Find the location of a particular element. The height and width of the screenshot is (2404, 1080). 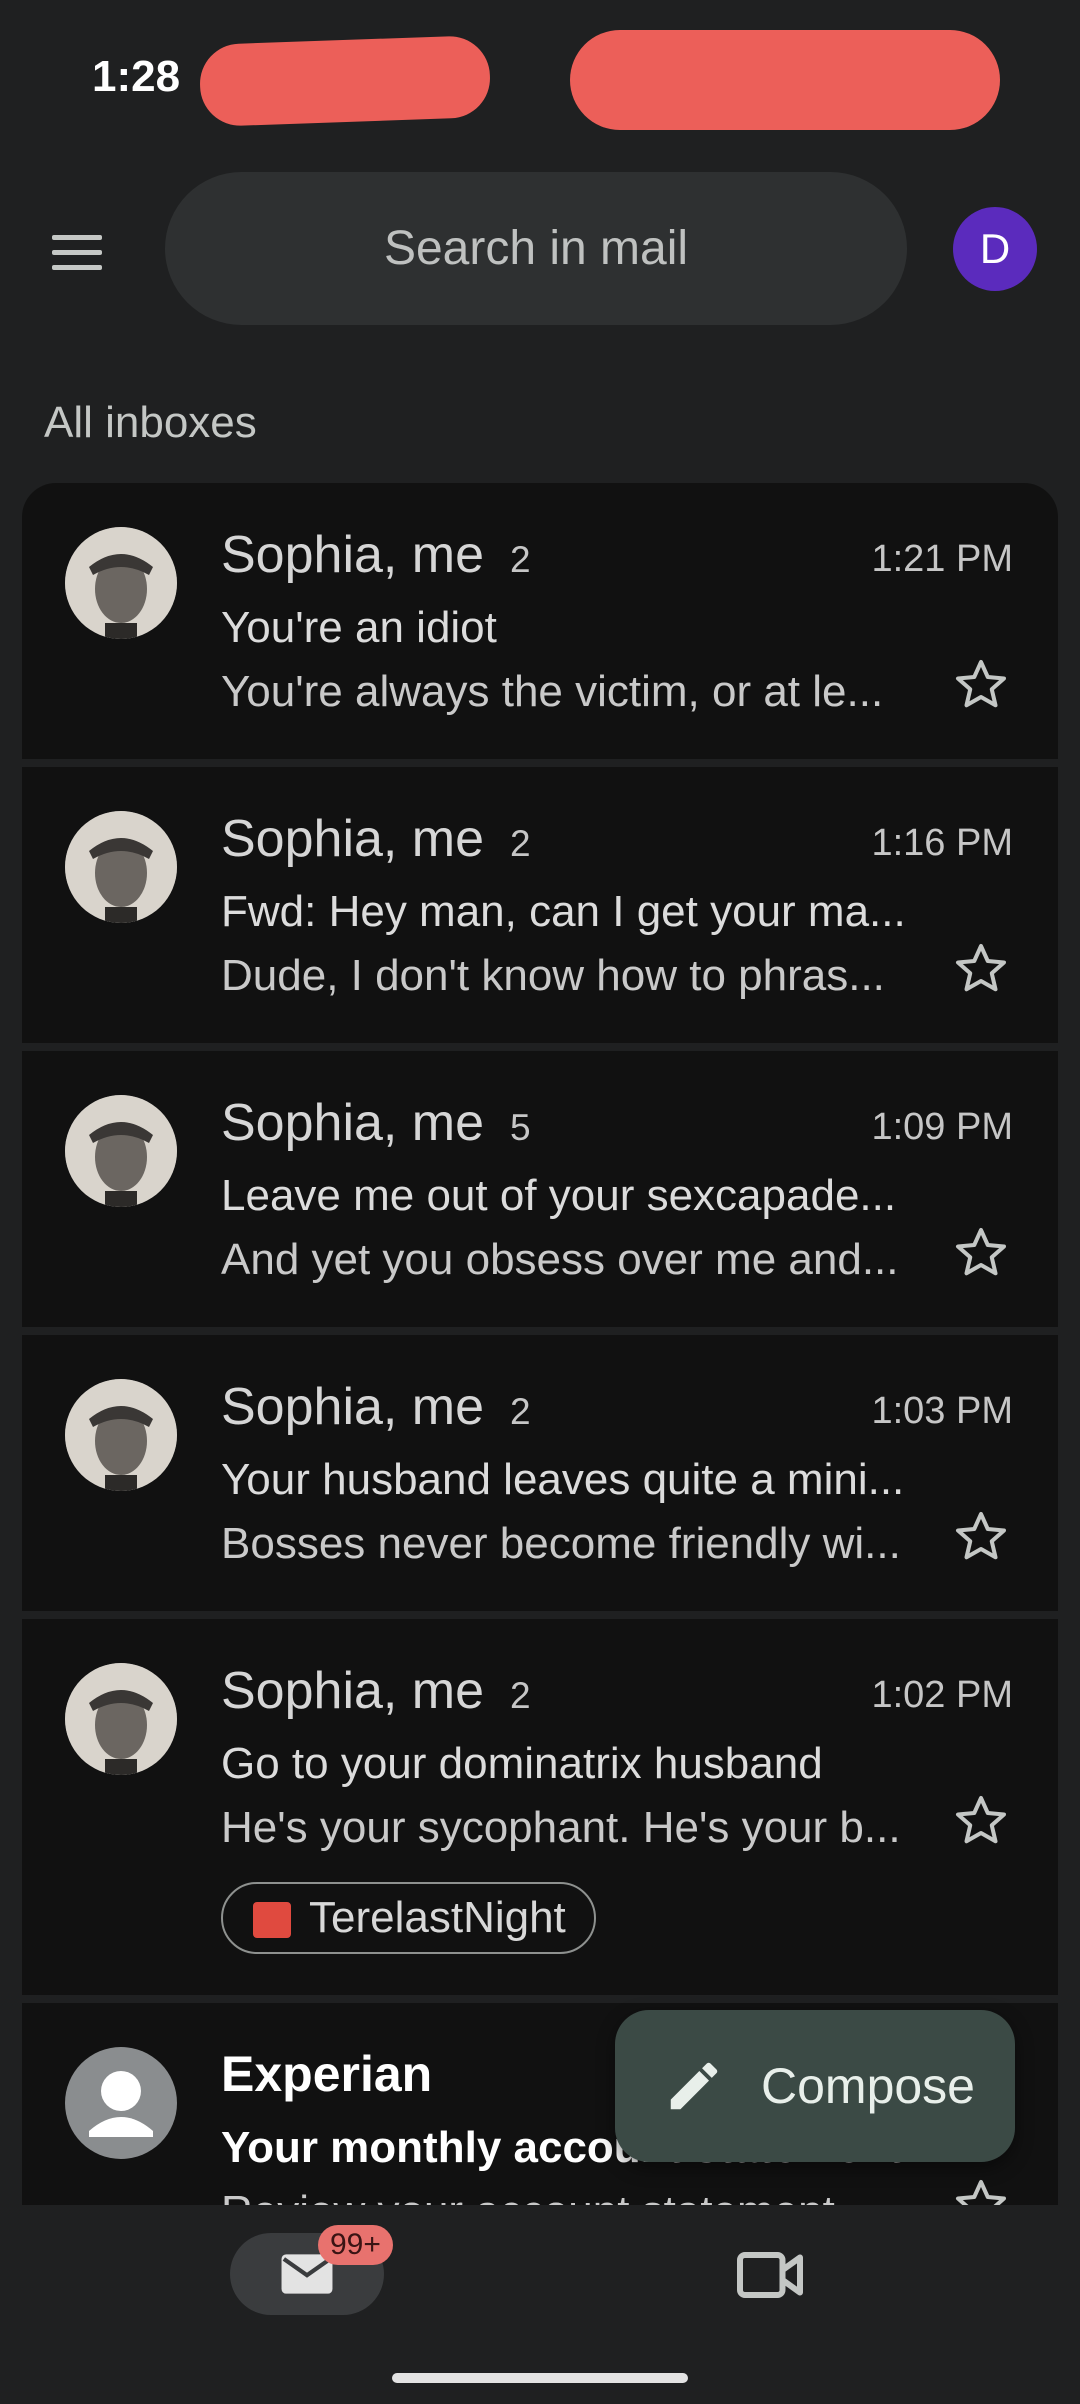

attachment-chip: TerelastNight is located at coordinates (408, 1918).